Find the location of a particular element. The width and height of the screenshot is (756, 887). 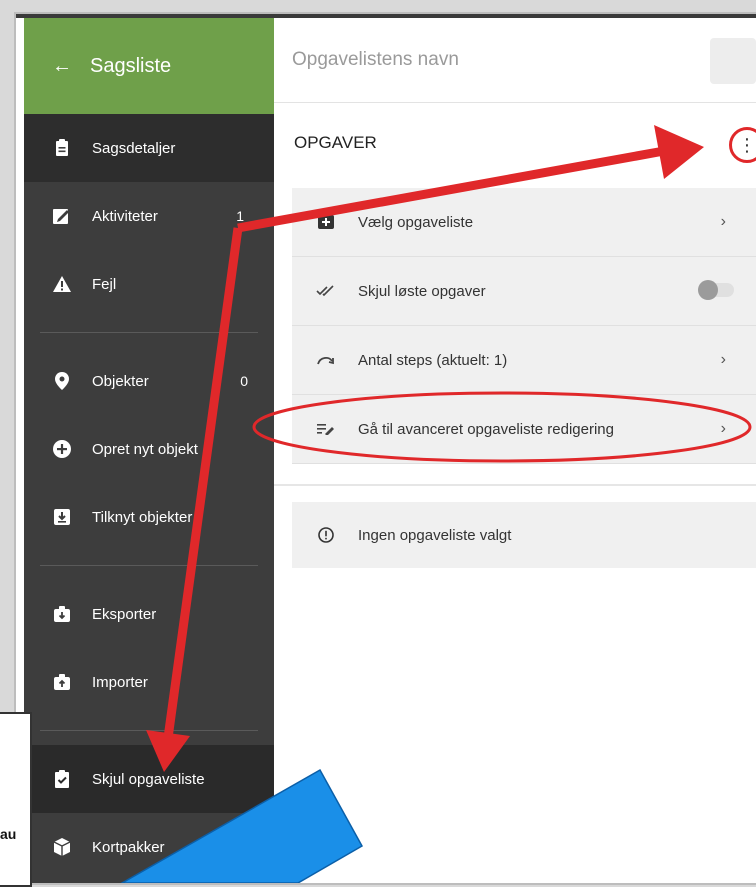

menu-item-label: Vælg opgaveliste is located at coordinates (416, 222).